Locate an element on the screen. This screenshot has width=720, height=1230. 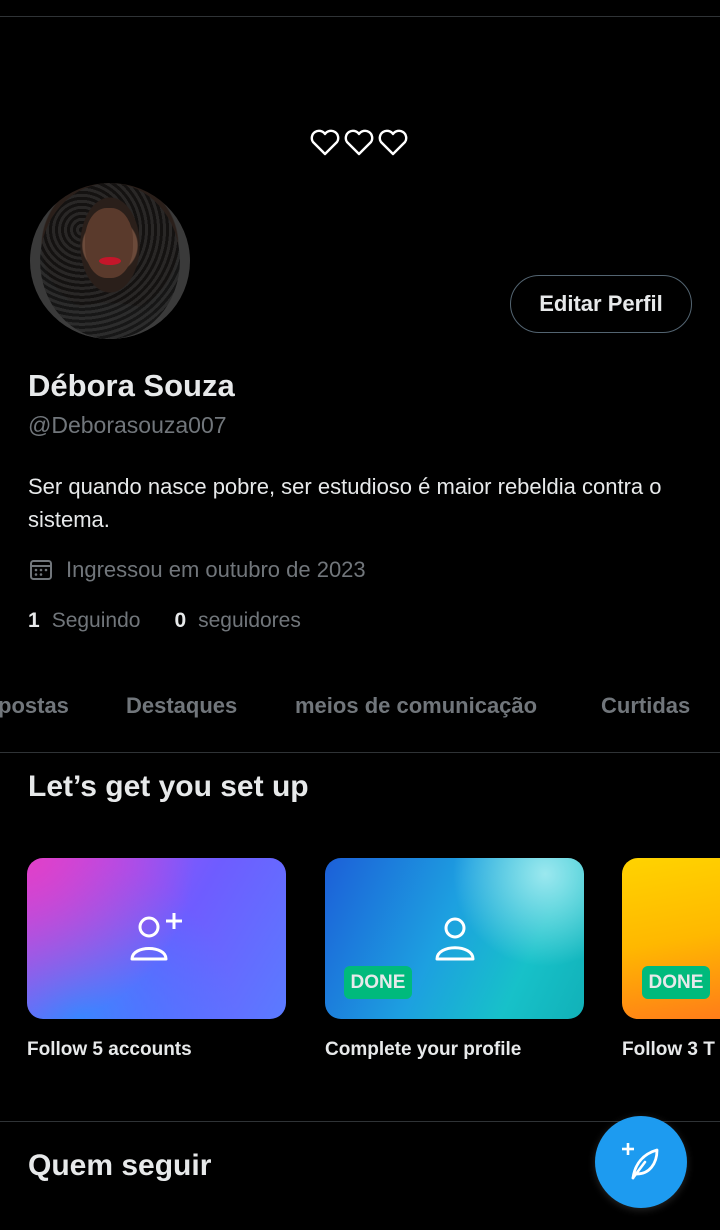
tab-posts: postas is located at coordinates (34, 706).